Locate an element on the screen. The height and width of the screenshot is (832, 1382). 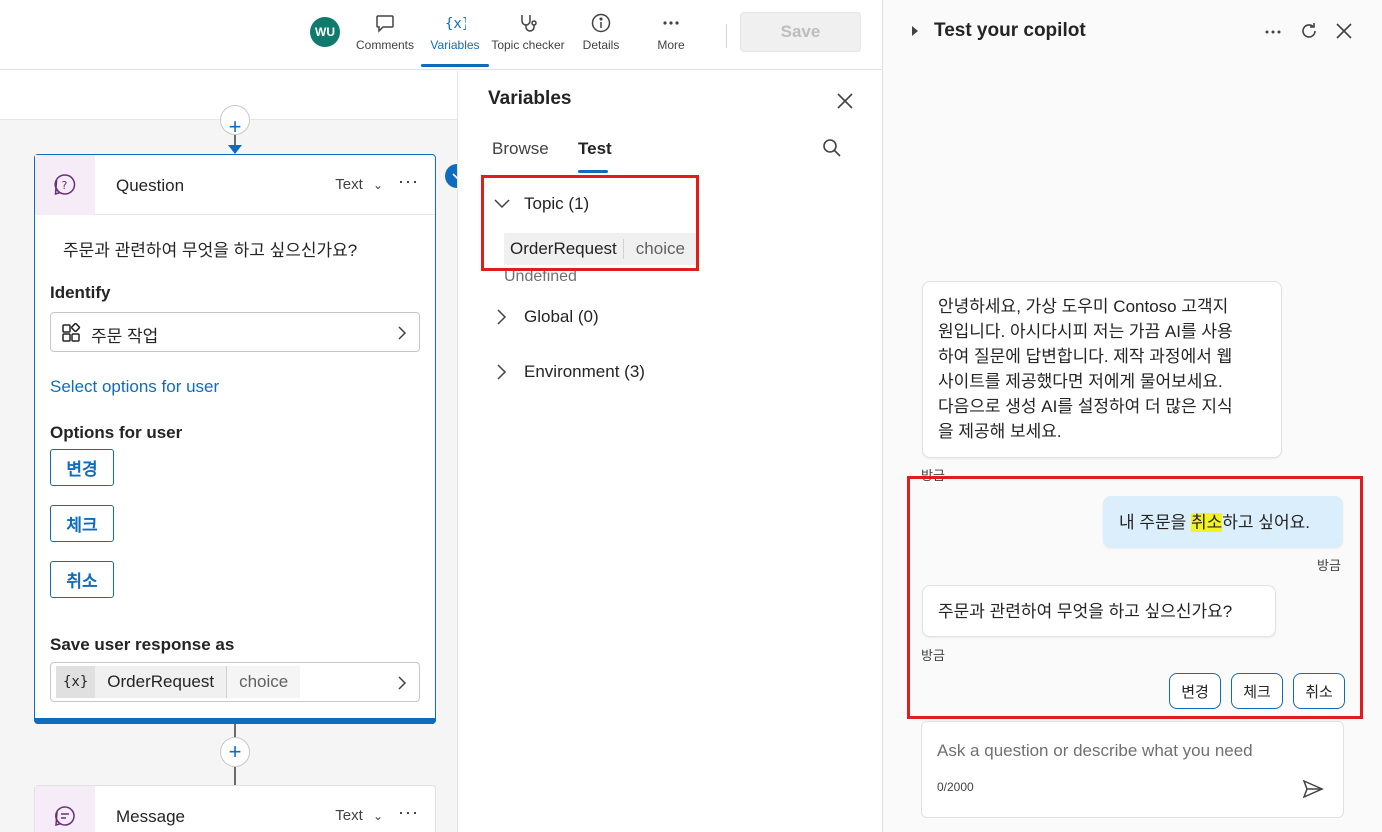
send-icon is located at coordinates (1313, 789).